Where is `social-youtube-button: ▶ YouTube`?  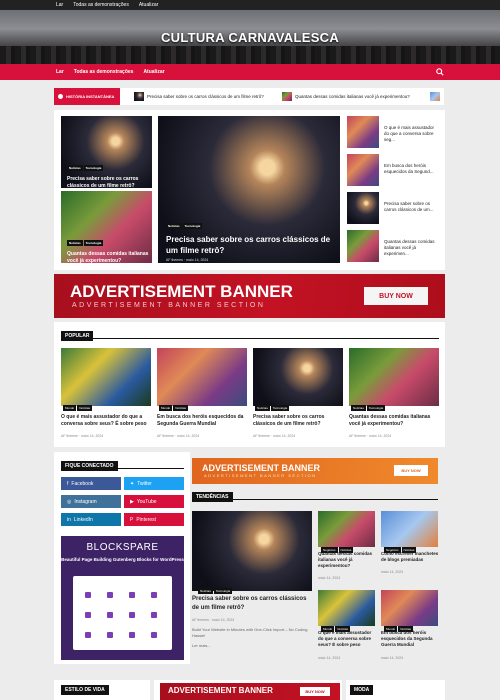 social-youtube-button: ▶ YouTube is located at coordinates (154, 501).